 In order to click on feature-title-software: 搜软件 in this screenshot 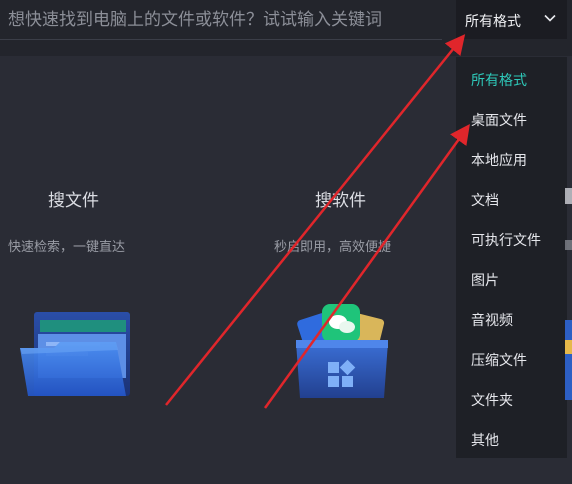, I will do `click(340, 201)`.